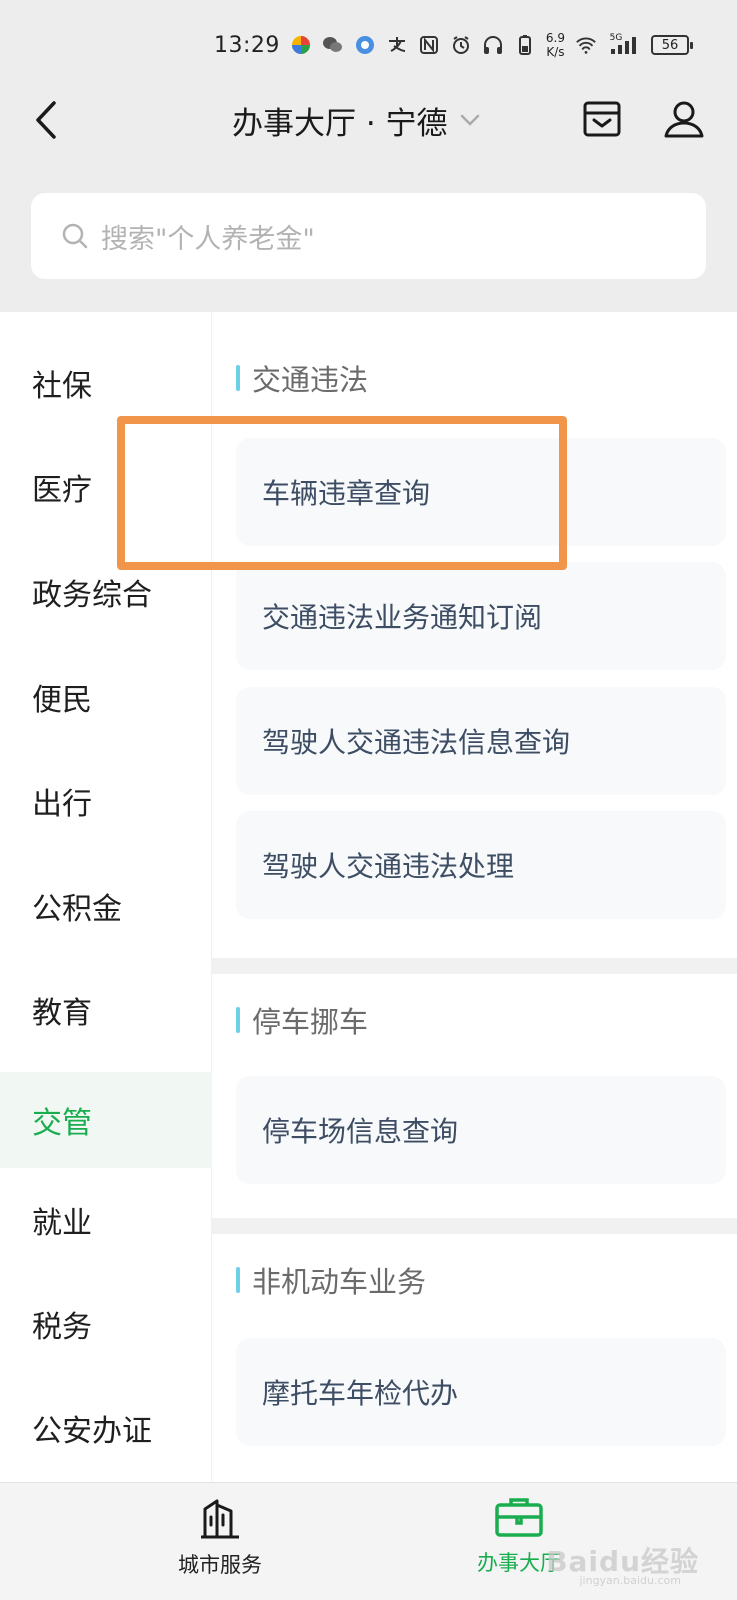  I want to click on service-item: 驾驶人交通违法处理, so click(481, 865).